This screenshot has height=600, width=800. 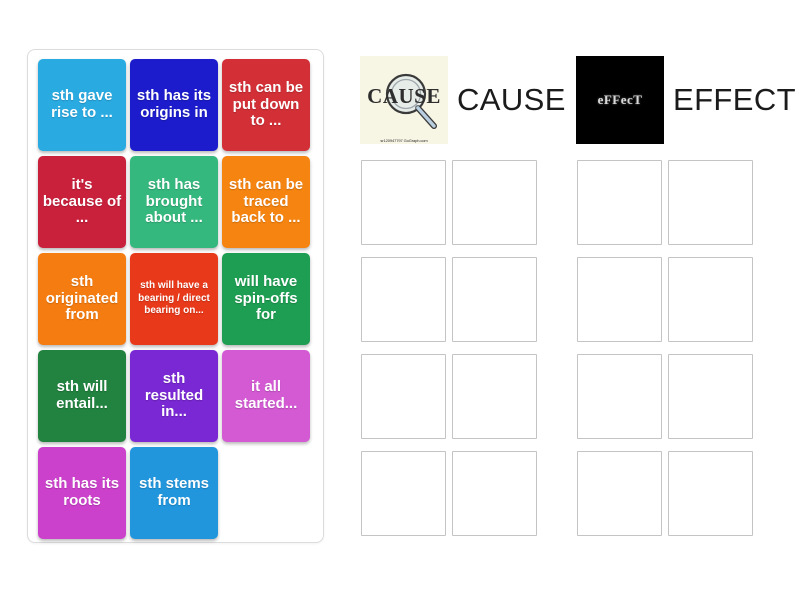 What do you see at coordinates (734, 99) in the screenshot?
I see `group-effect-title: EFFECT` at bounding box center [734, 99].